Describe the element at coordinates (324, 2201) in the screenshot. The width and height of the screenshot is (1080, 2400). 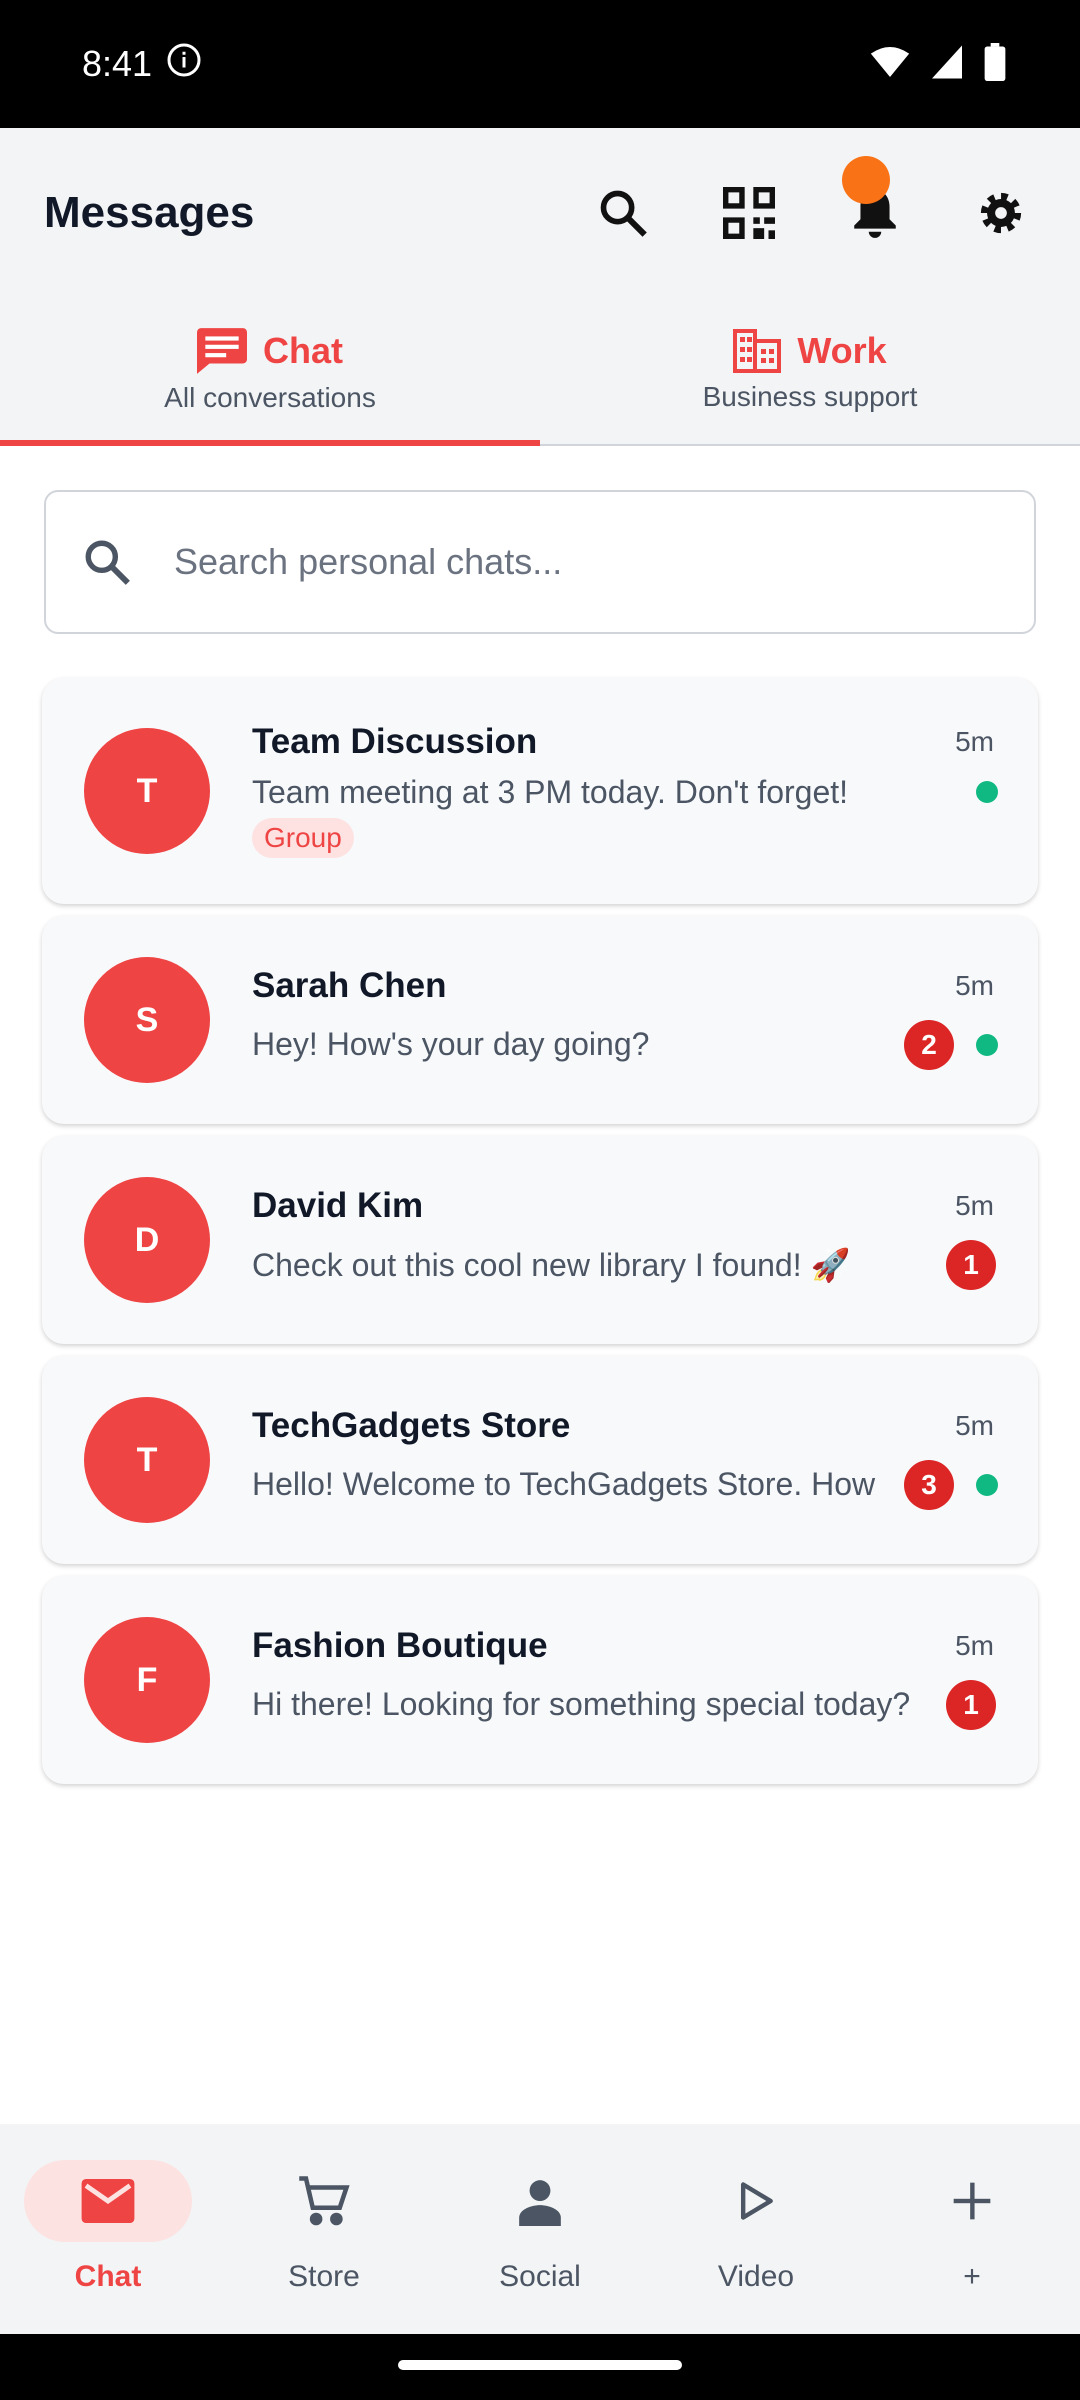
I see `cart-icon` at that location.